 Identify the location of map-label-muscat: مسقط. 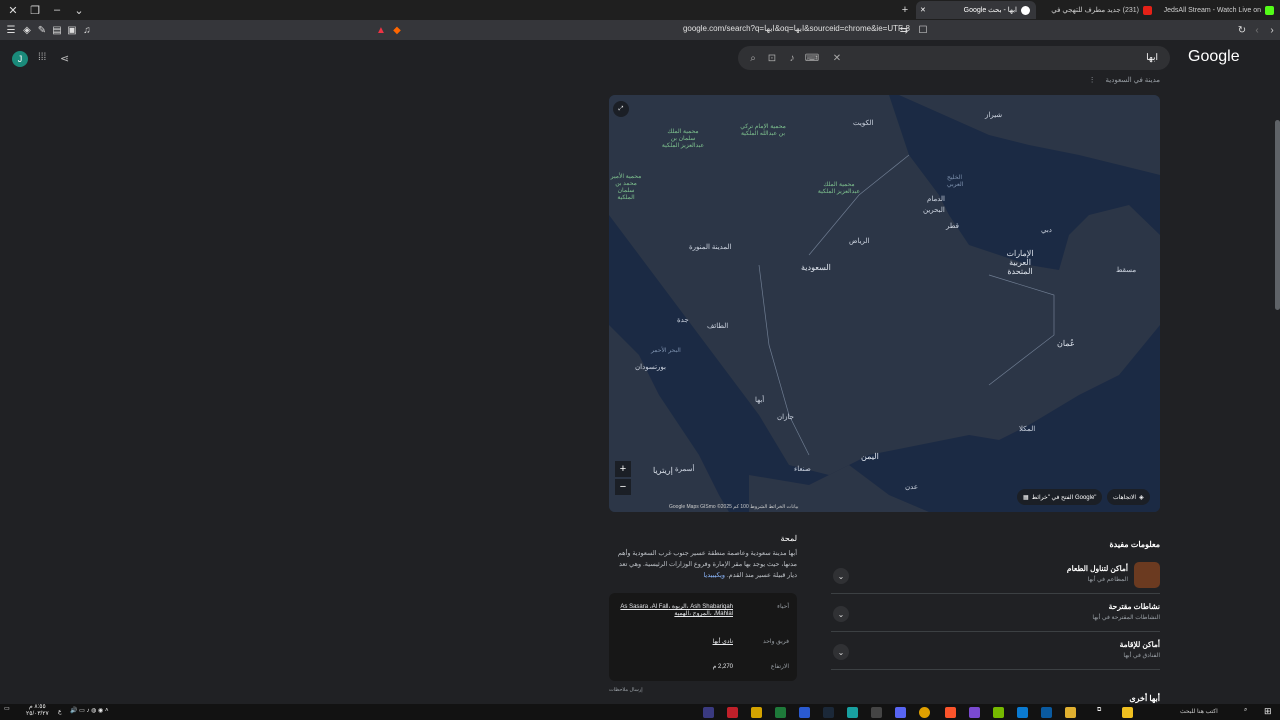
(1126, 270).